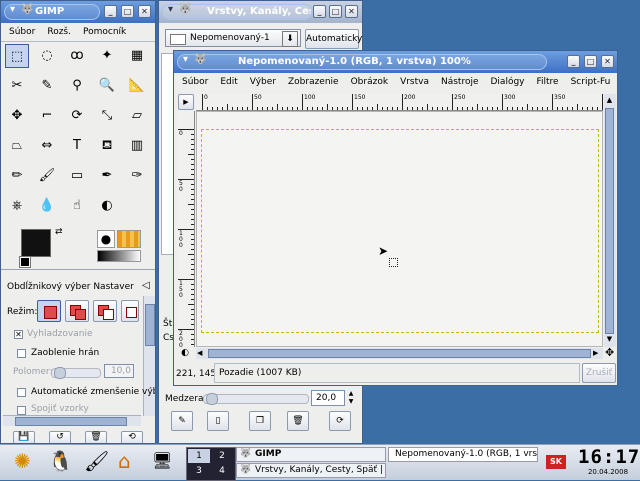 This screenshot has height=481, width=640. What do you see at coordinates (333, 39) in the screenshot?
I see `auto-button: Automaticky` at bounding box center [333, 39].